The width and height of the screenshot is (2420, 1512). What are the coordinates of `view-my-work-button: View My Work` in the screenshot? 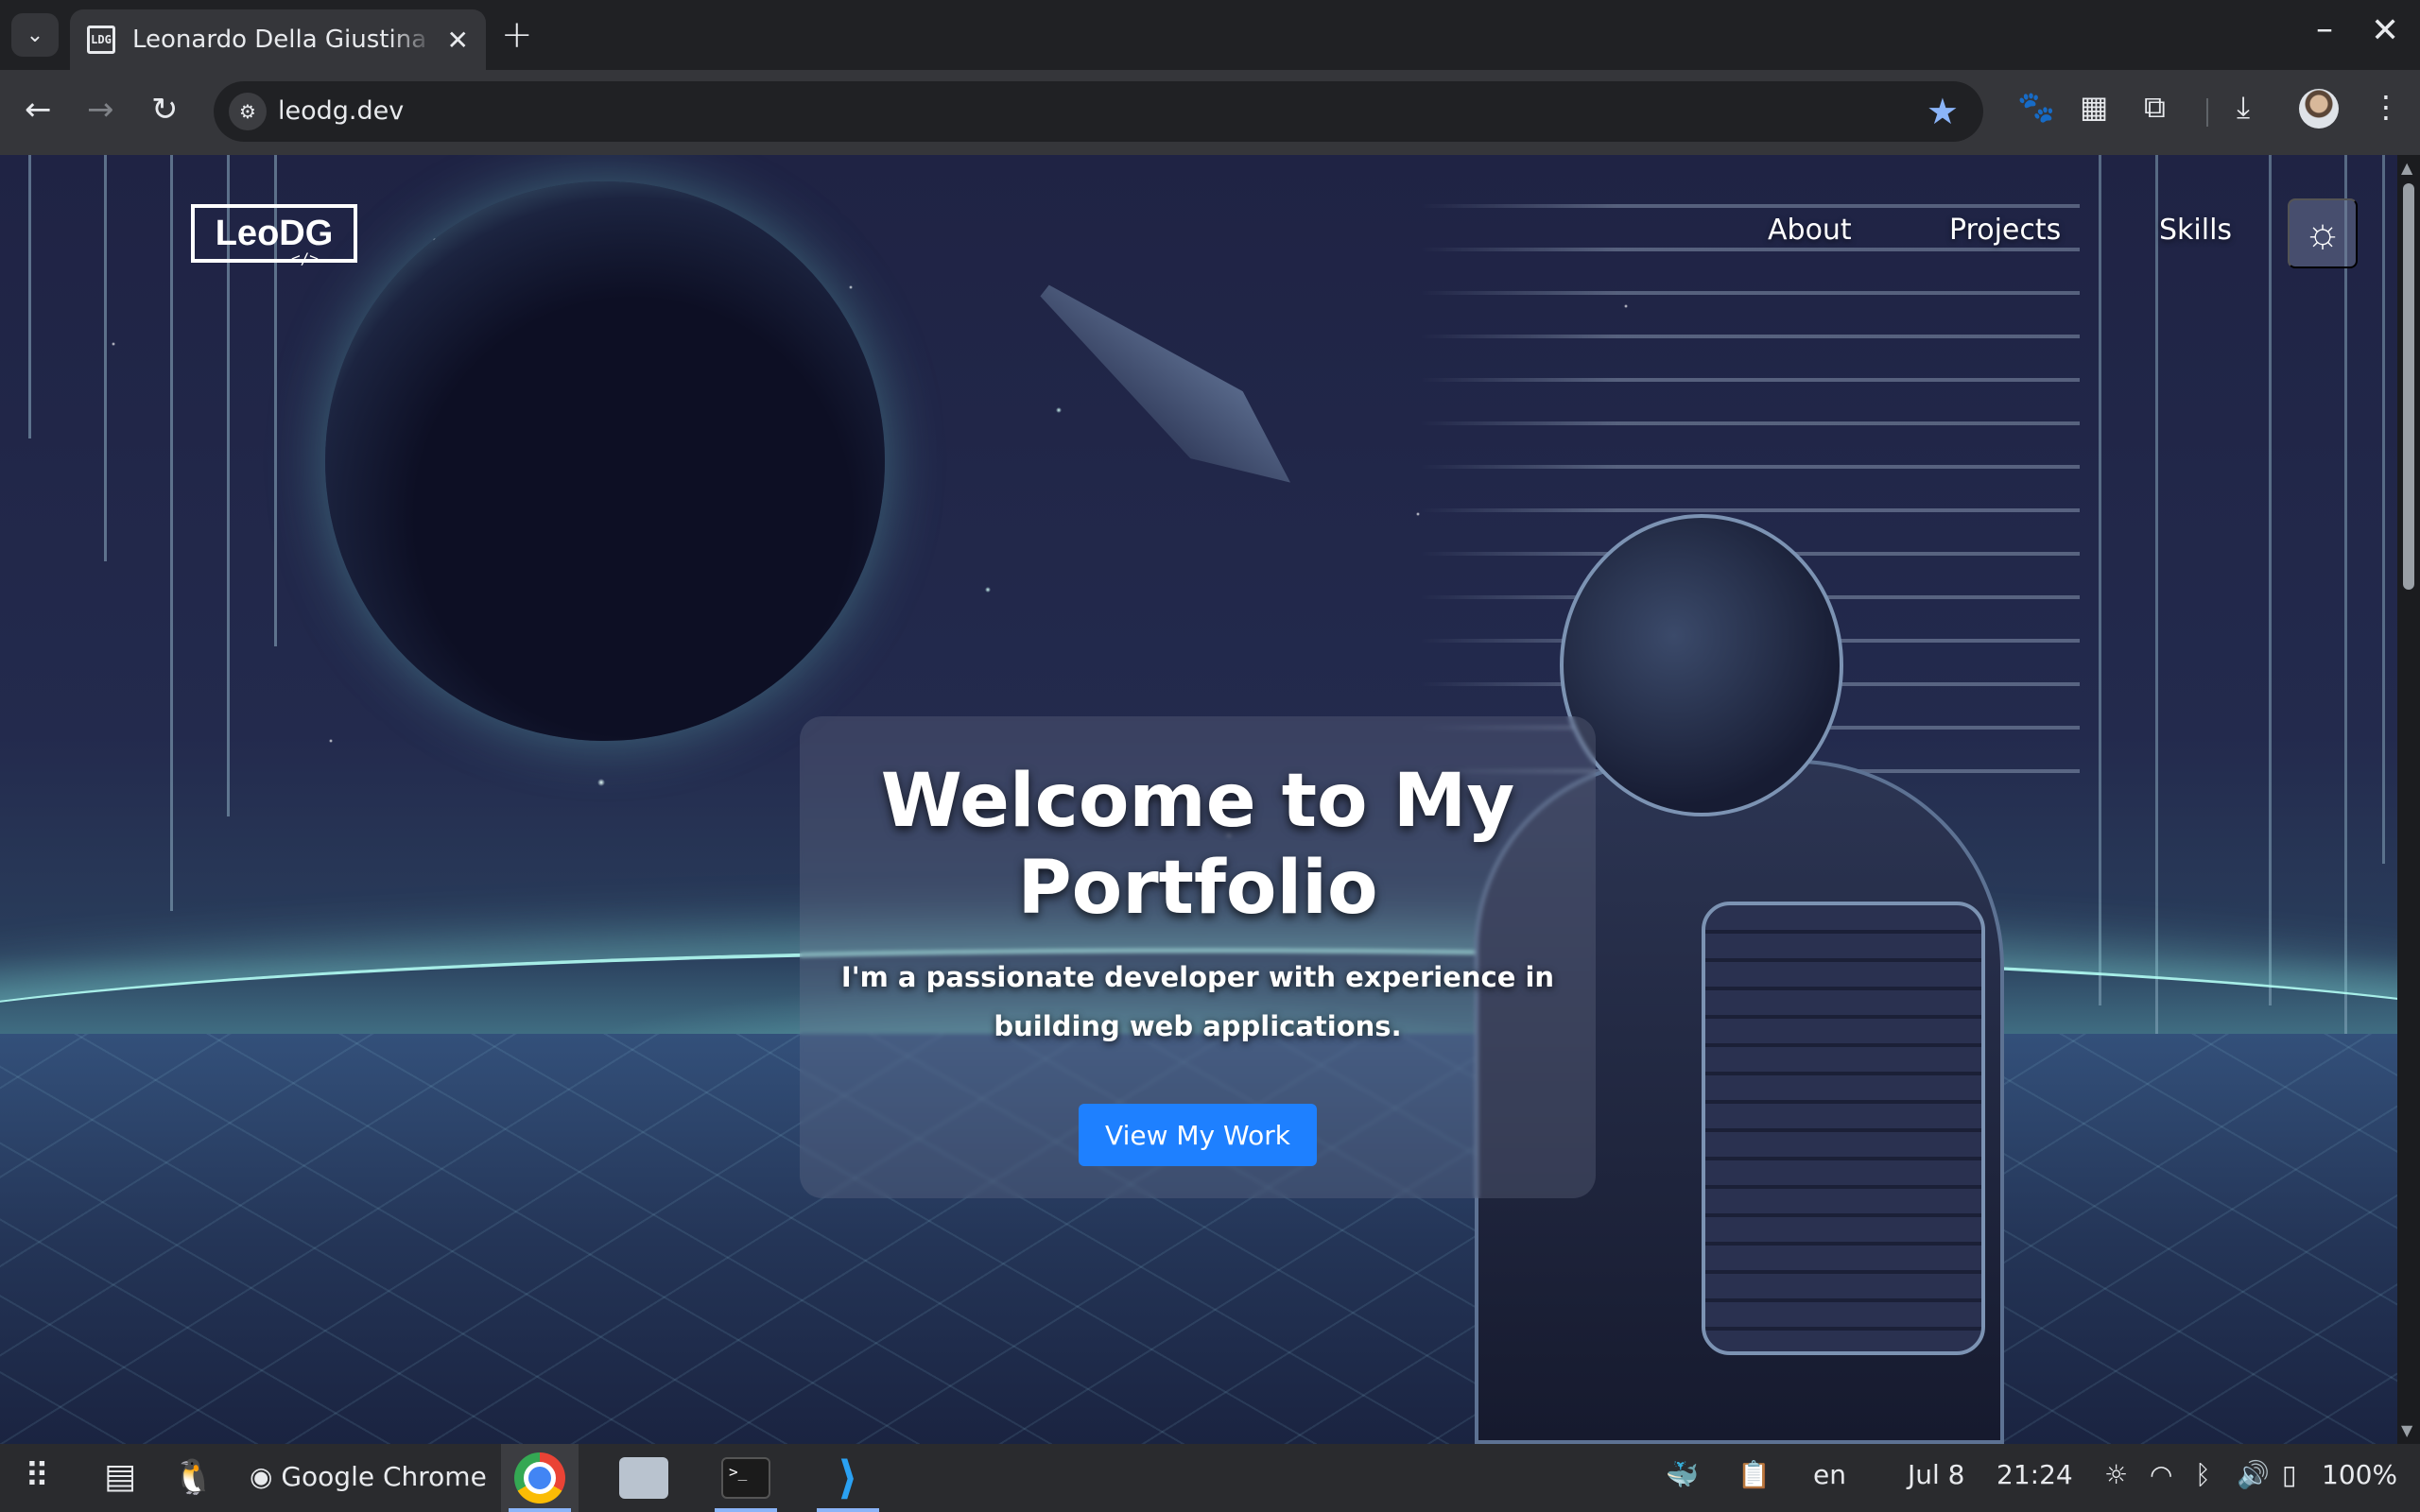 It's located at (1198, 1135).